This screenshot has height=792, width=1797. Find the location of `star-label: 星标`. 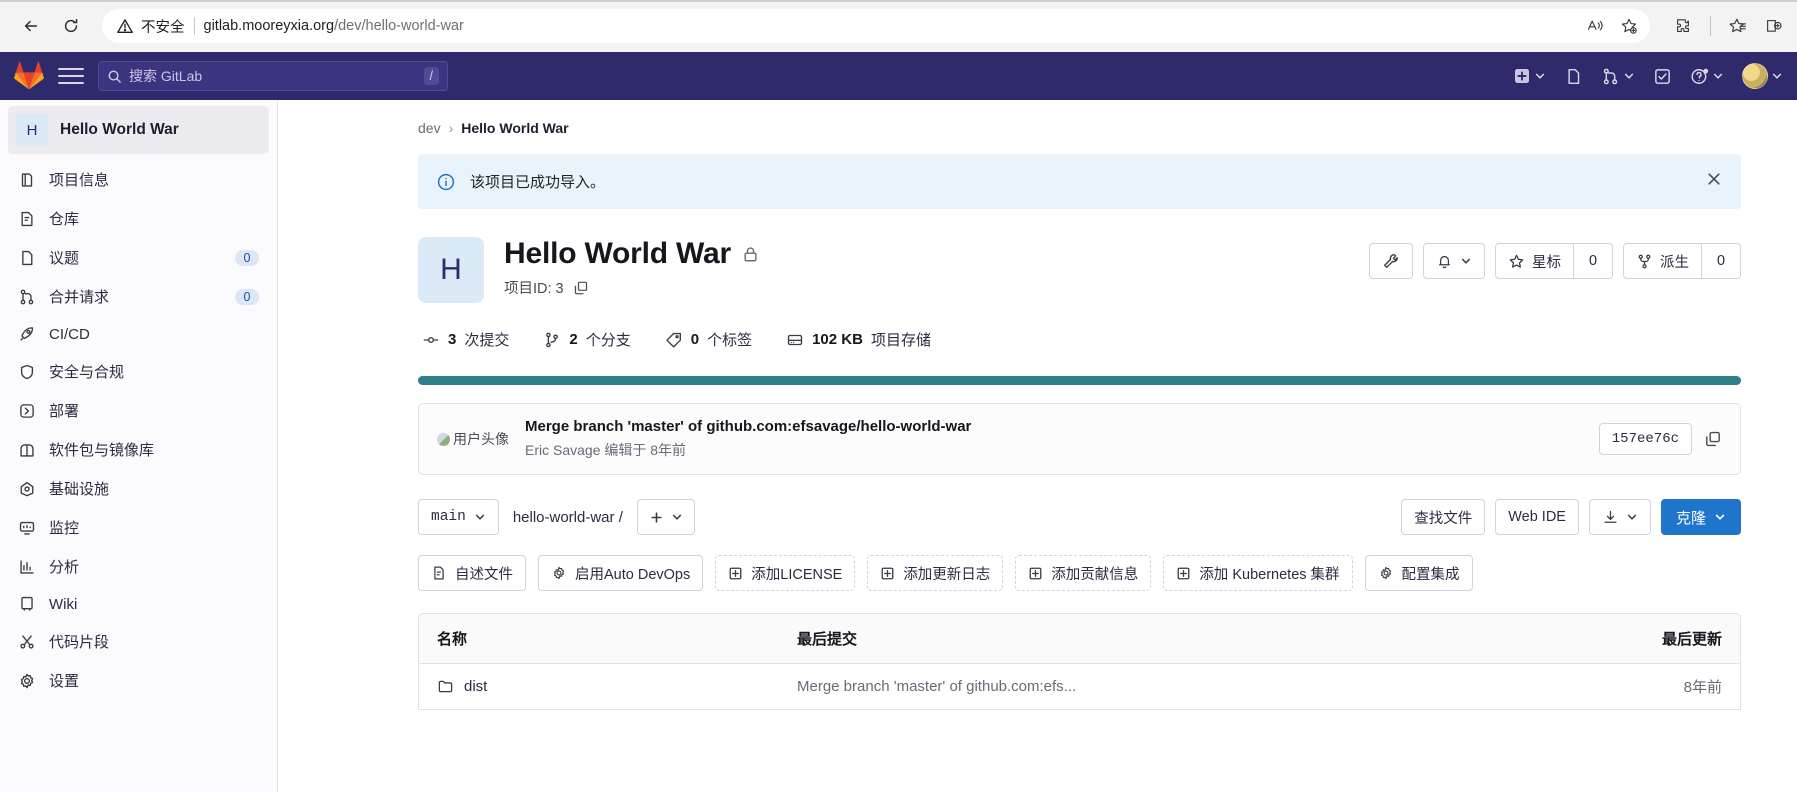

star-label: 星标 is located at coordinates (1546, 262).